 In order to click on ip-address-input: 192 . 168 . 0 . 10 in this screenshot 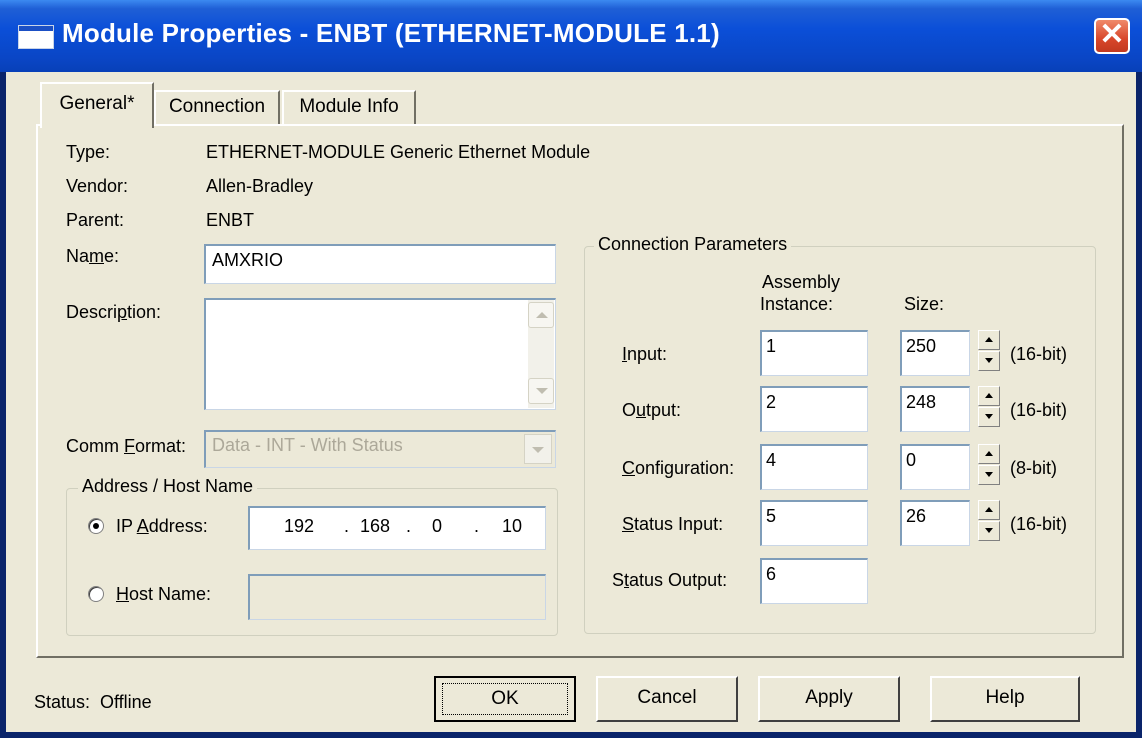, I will do `click(397, 528)`.